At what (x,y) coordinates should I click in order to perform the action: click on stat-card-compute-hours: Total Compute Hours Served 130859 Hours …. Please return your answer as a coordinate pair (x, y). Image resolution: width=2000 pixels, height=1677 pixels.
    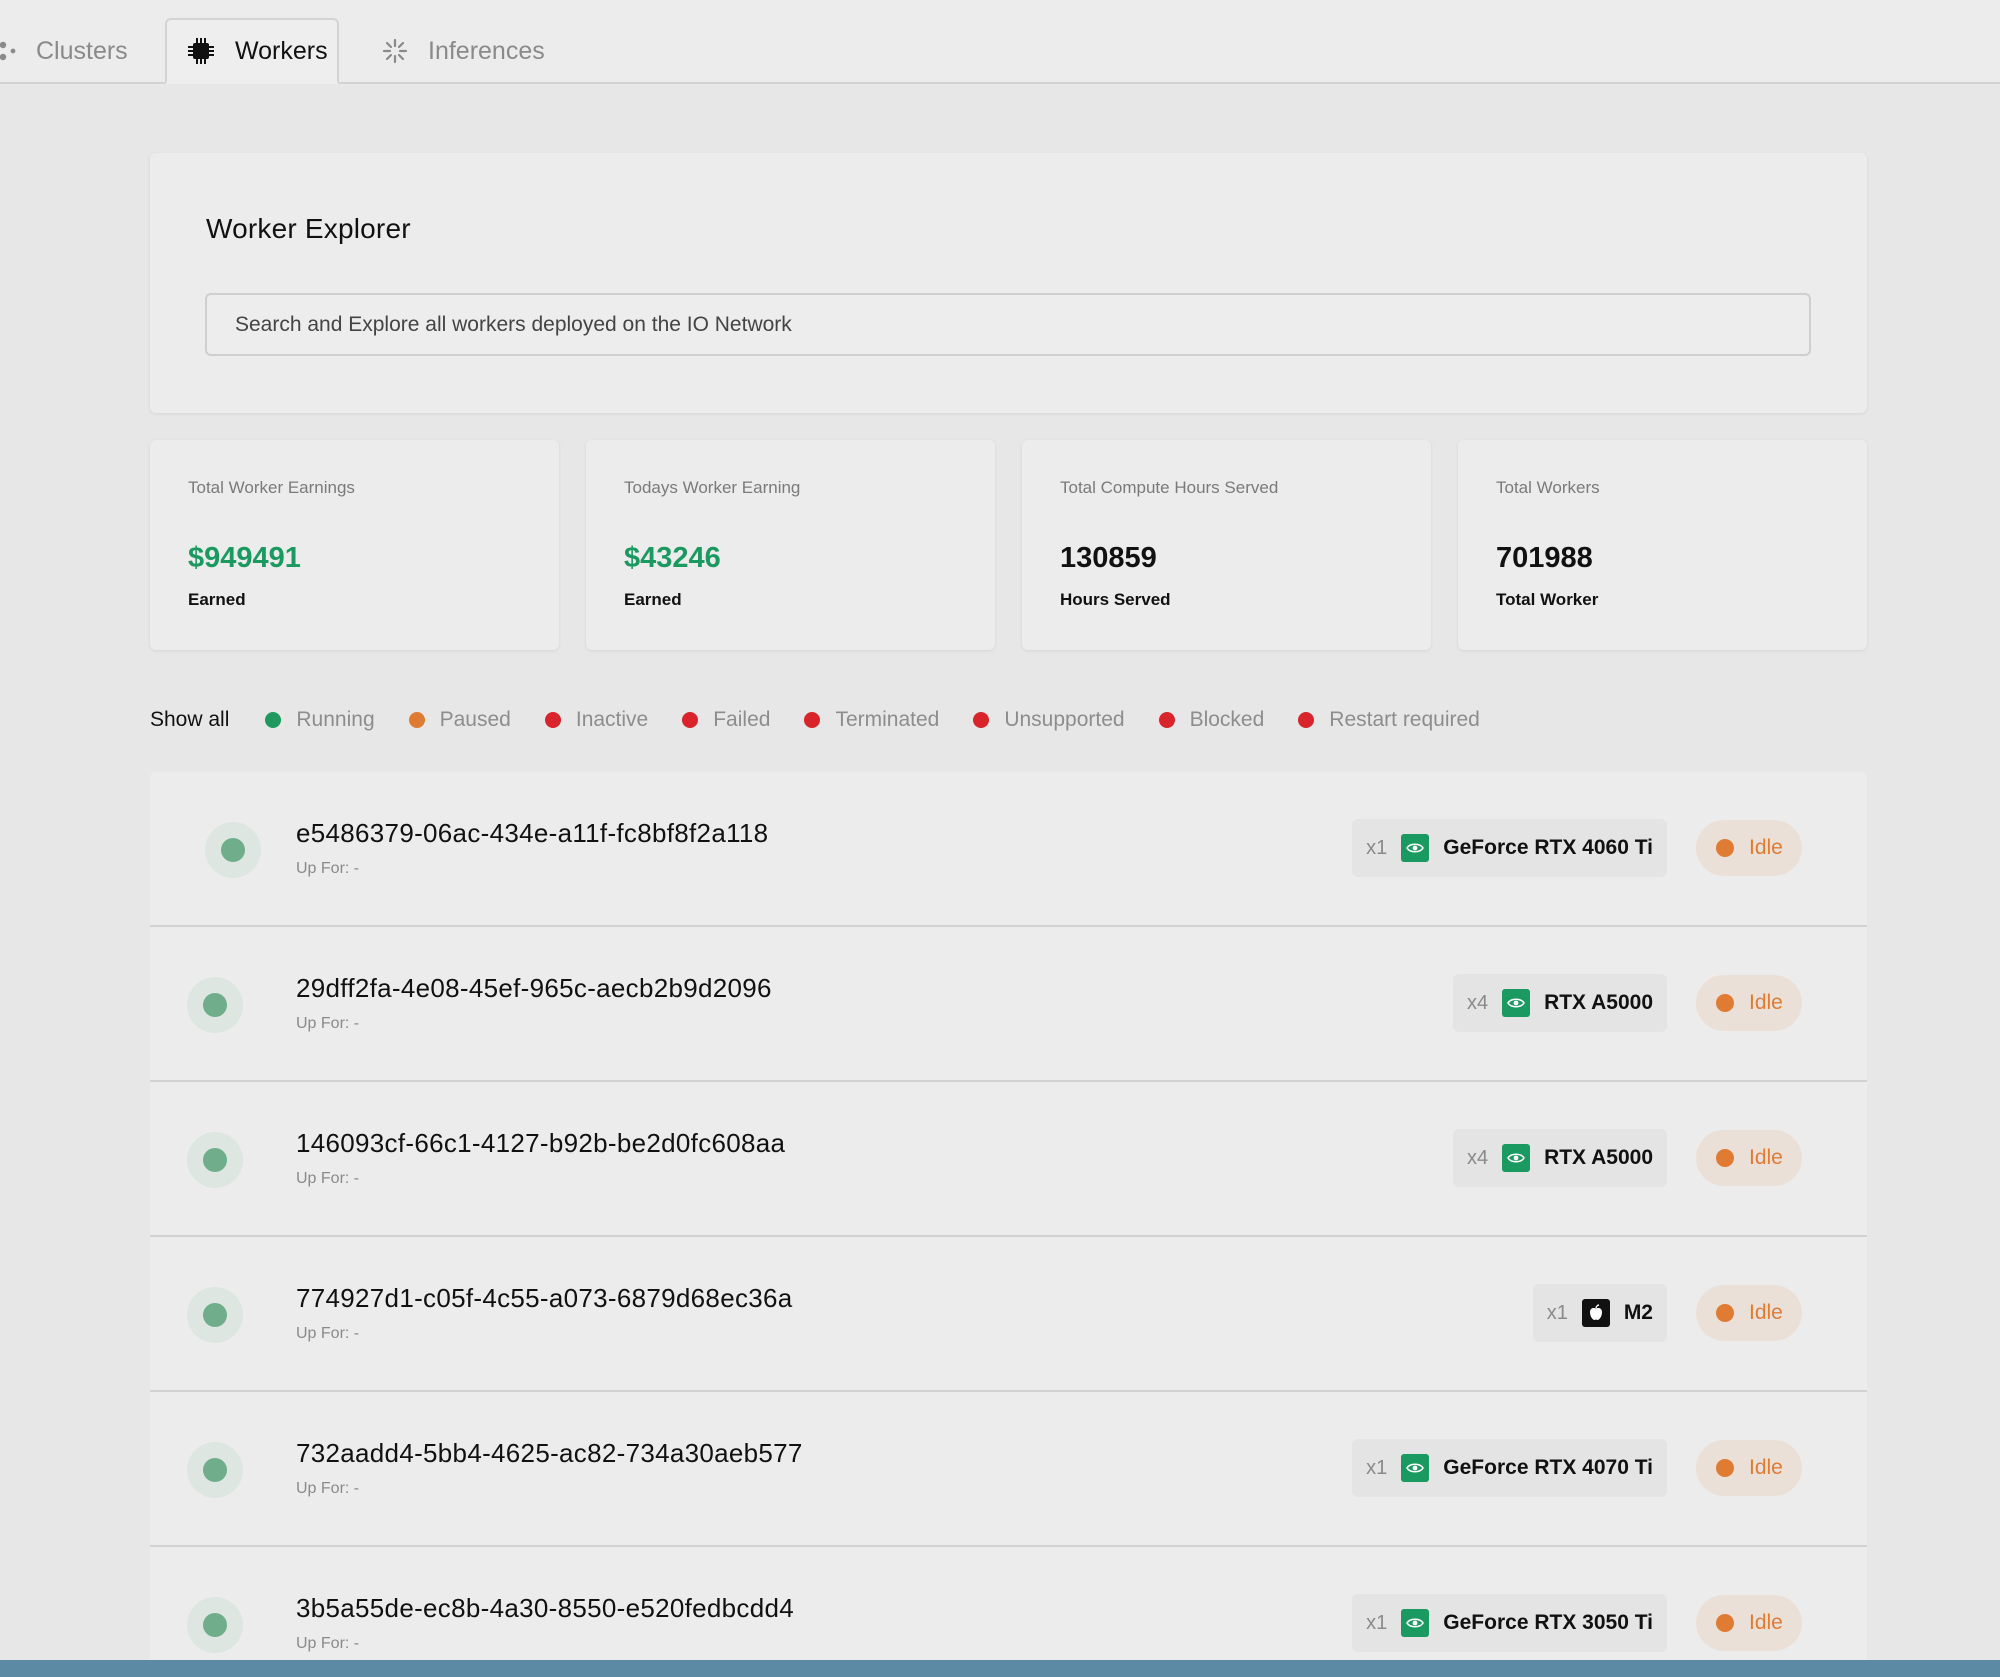
    Looking at the image, I should click on (1226, 545).